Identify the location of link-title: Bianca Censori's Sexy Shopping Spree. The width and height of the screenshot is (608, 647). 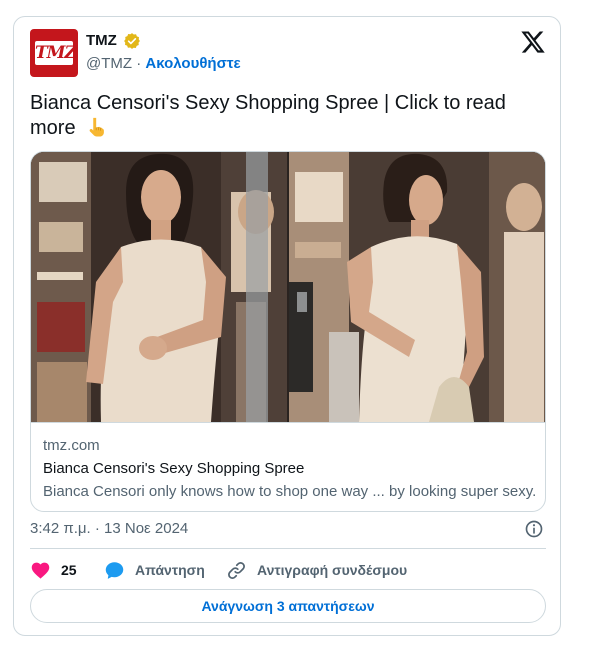
(174, 468).